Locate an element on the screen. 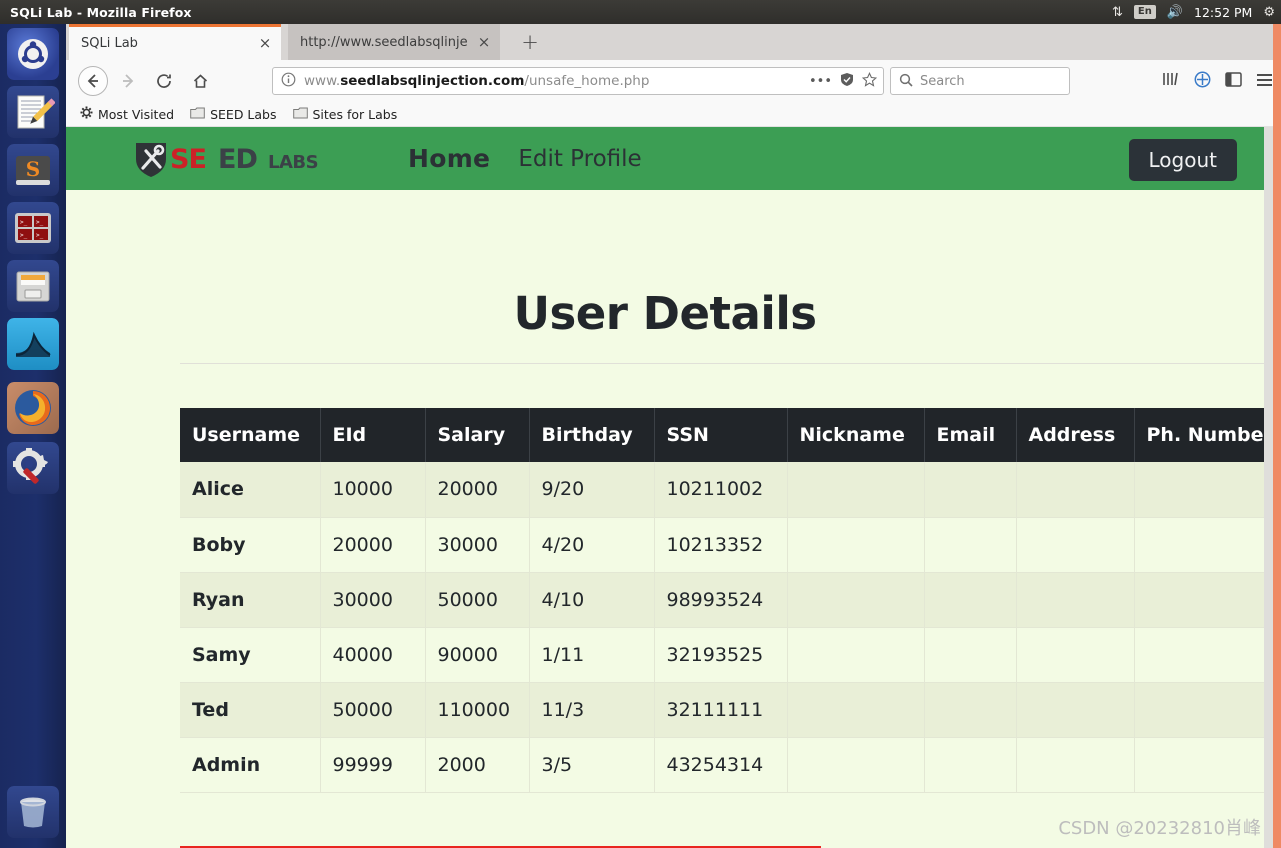 This screenshot has width=1281, height=848. column-header-eid: EId is located at coordinates (373, 435).